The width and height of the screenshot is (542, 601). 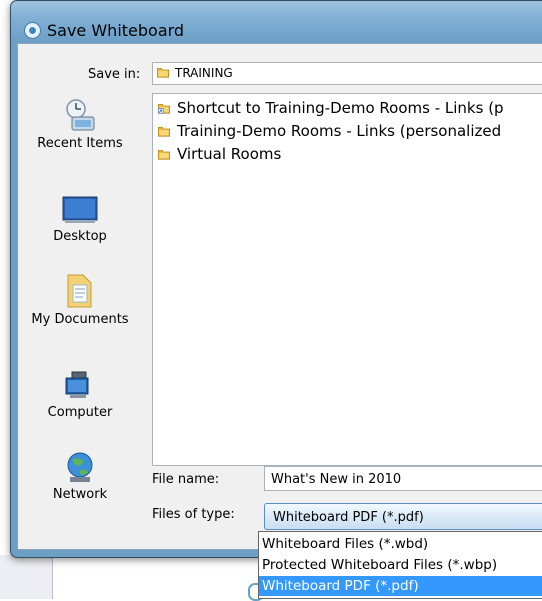 What do you see at coordinates (80, 494) in the screenshot?
I see `place-label: Network` at bounding box center [80, 494].